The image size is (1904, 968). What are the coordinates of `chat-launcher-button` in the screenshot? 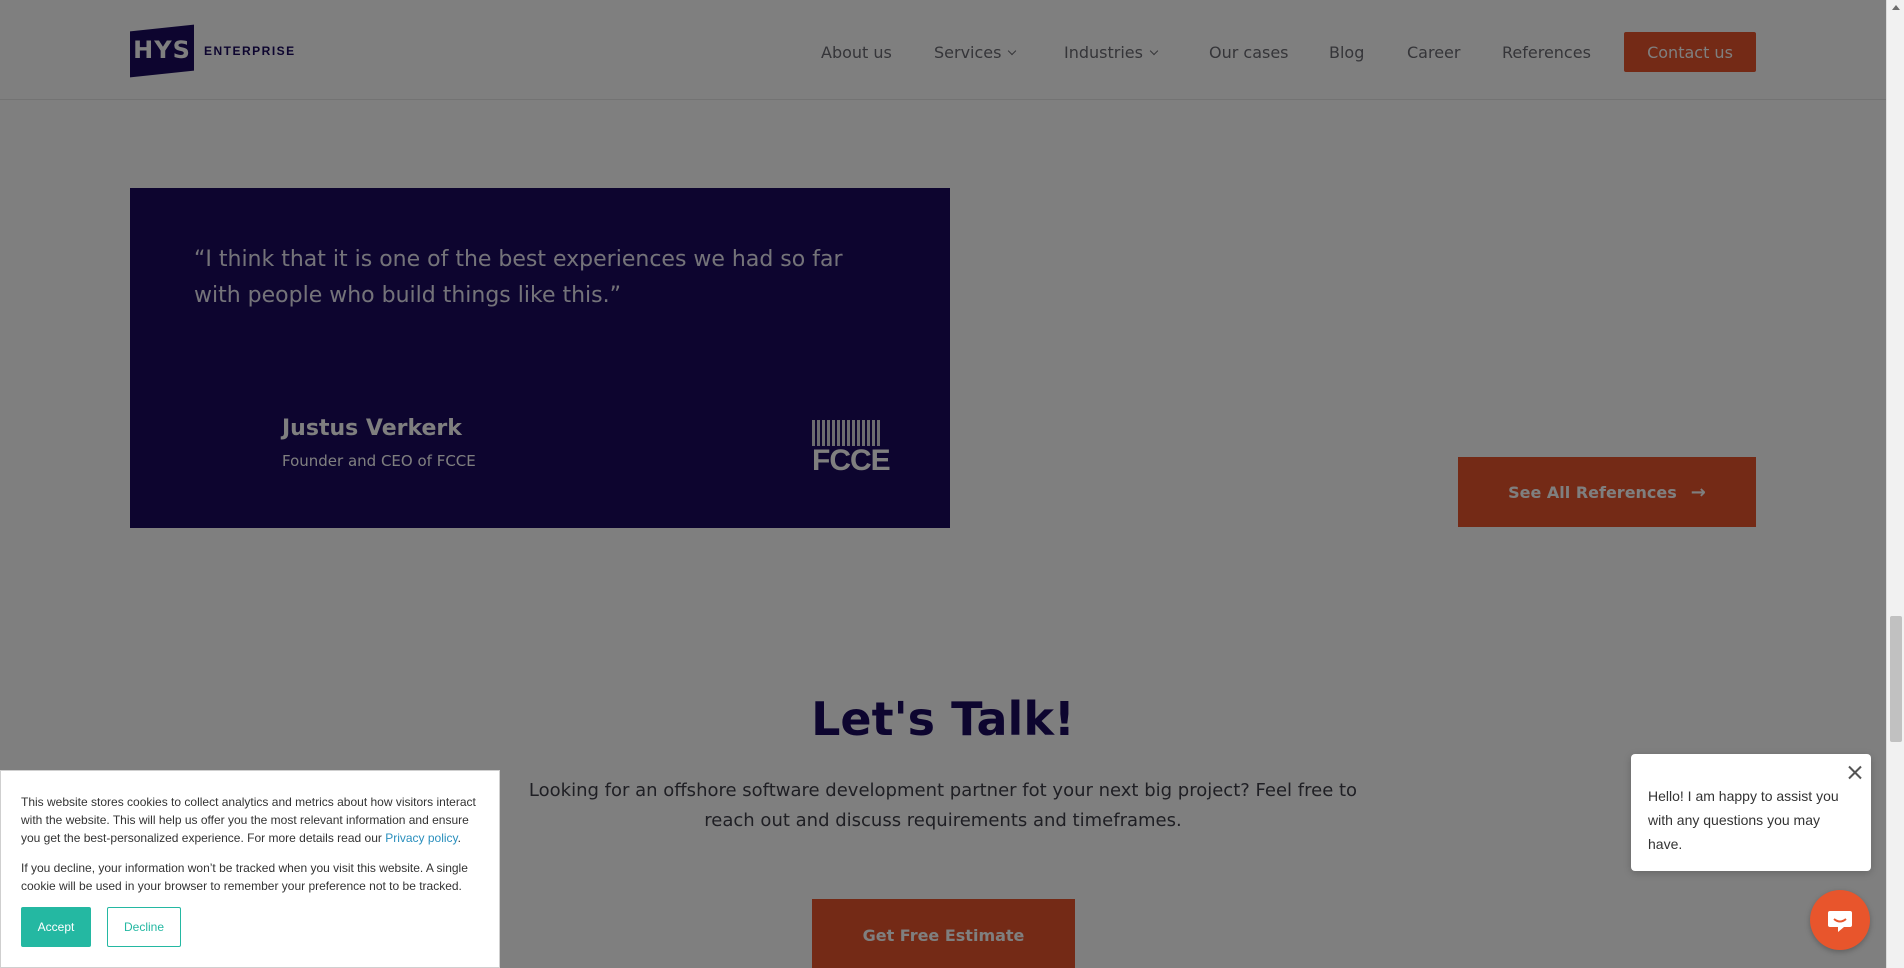 It's located at (1840, 920).